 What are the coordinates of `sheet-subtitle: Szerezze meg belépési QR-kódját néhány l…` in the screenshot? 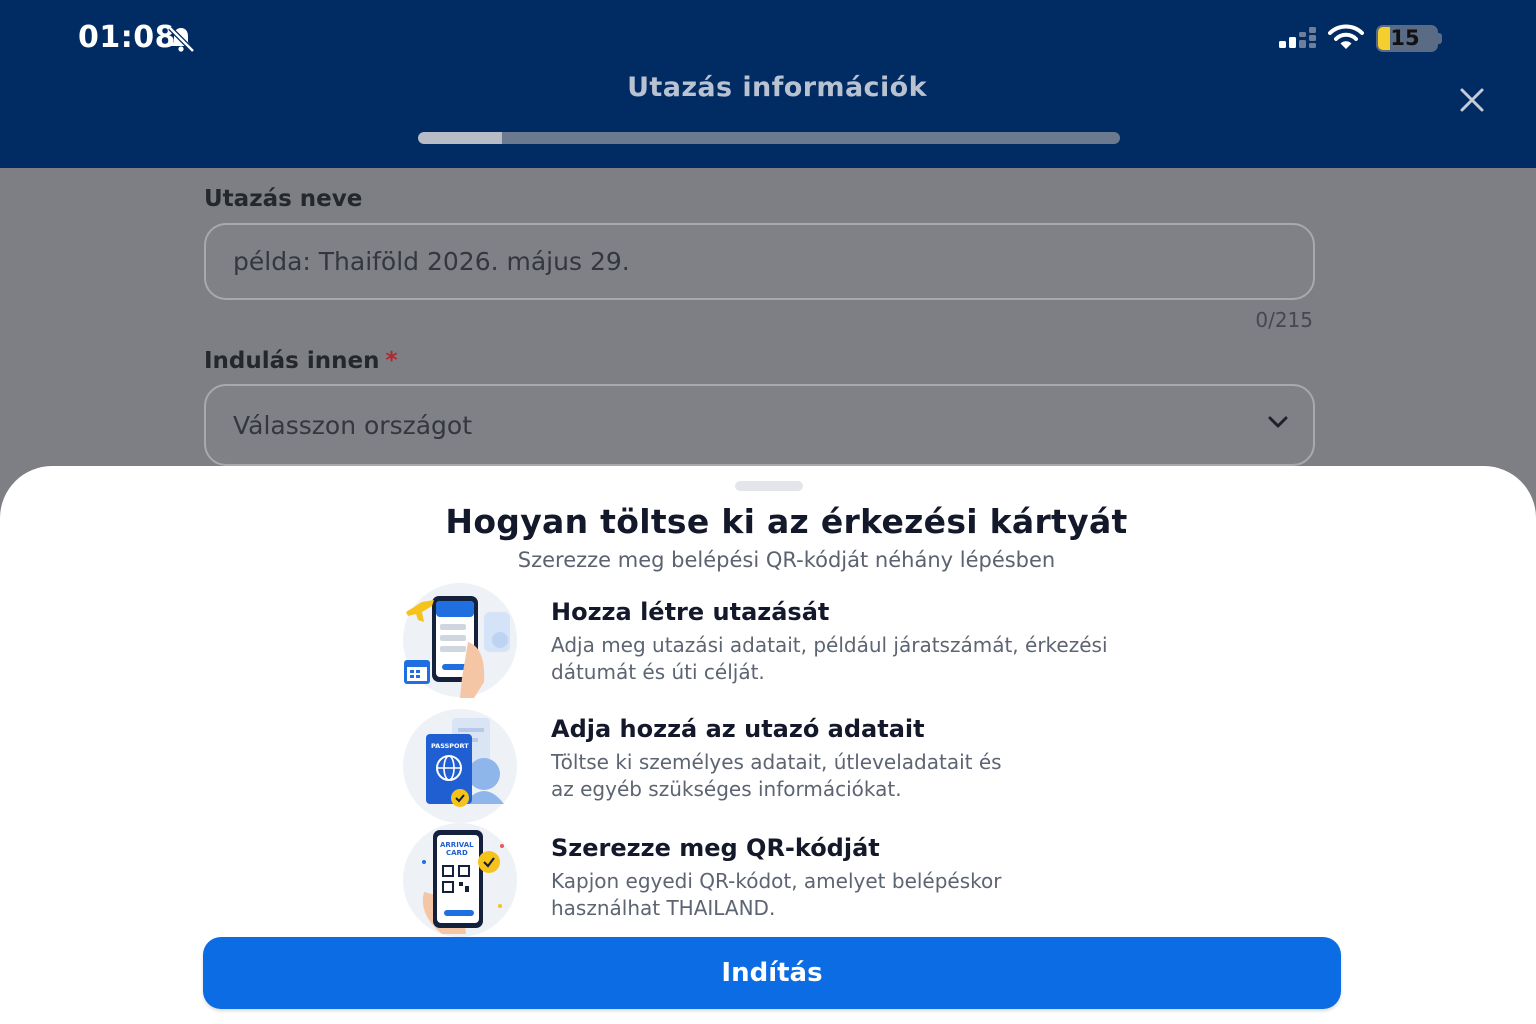 It's located at (786, 560).